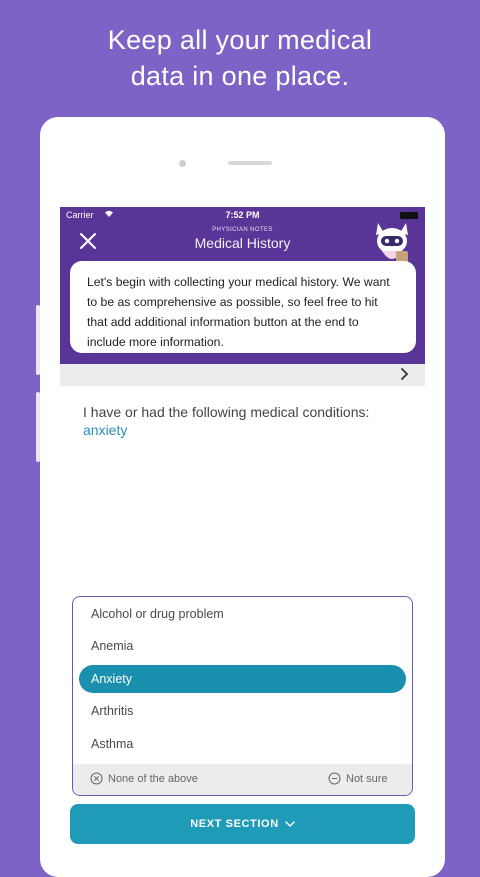 The width and height of the screenshot is (480, 877). What do you see at coordinates (367, 778) in the screenshot?
I see `not-sure-label: Not sure` at bounding box center [367, 778].